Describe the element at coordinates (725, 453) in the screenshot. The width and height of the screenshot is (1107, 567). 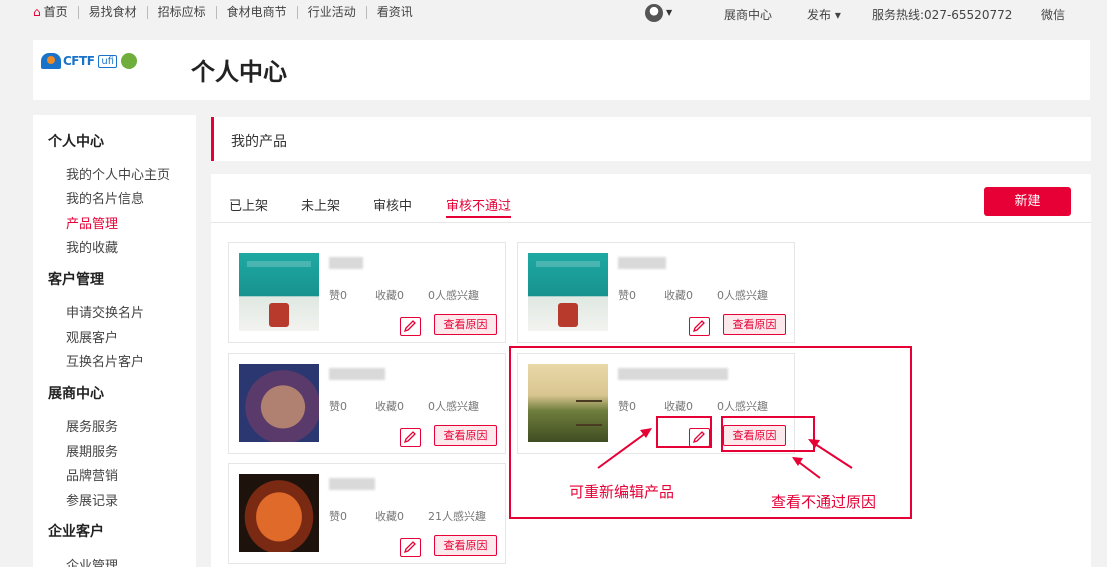
I see `annotation-arrows` at that location.